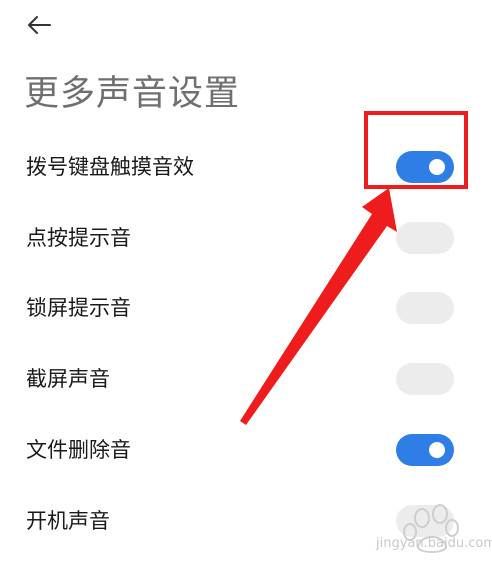 Image resolution: width=492 pixels, height=570 pixels. What do you see at coordinates (68, 521) in the screenshot?
I see `setting-label: 开机声音` at bounding box center [68, 521].